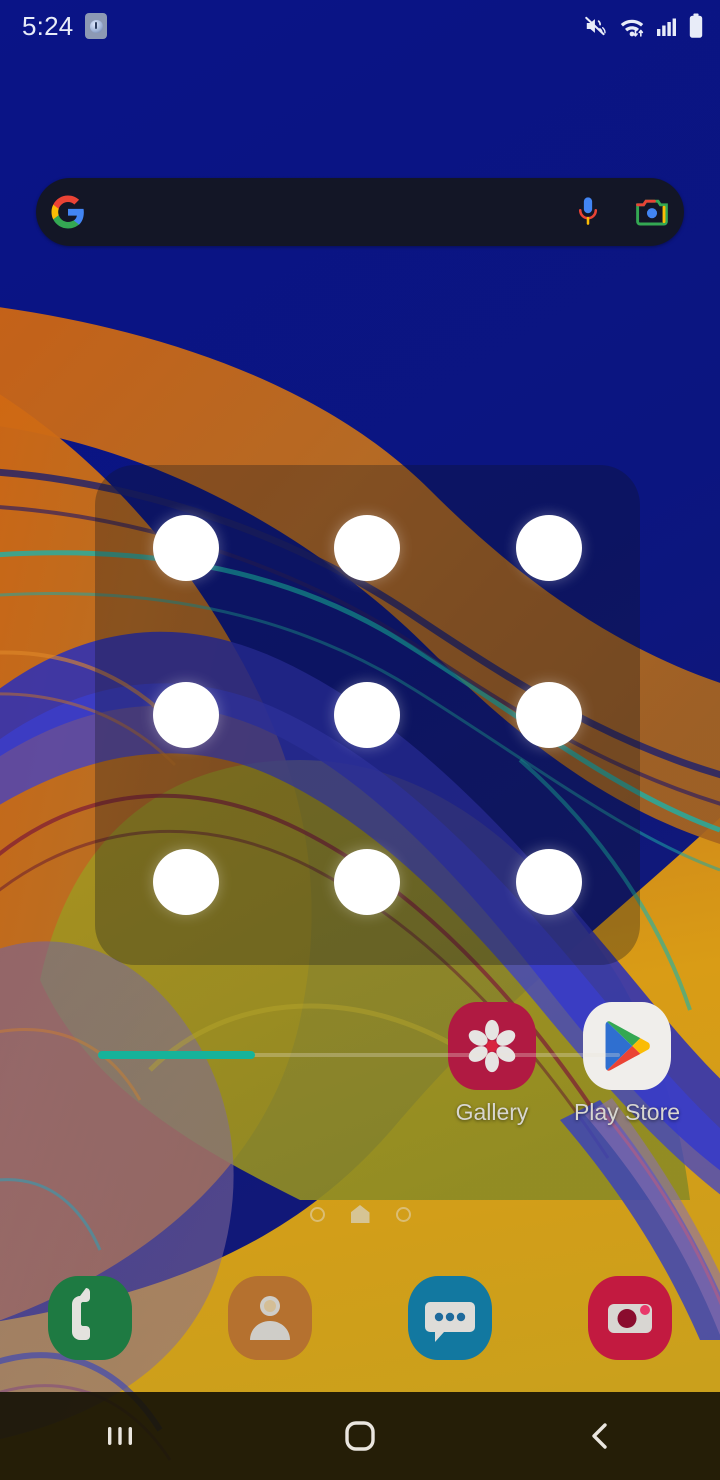  I want to click on search-input, so click(328, 212).